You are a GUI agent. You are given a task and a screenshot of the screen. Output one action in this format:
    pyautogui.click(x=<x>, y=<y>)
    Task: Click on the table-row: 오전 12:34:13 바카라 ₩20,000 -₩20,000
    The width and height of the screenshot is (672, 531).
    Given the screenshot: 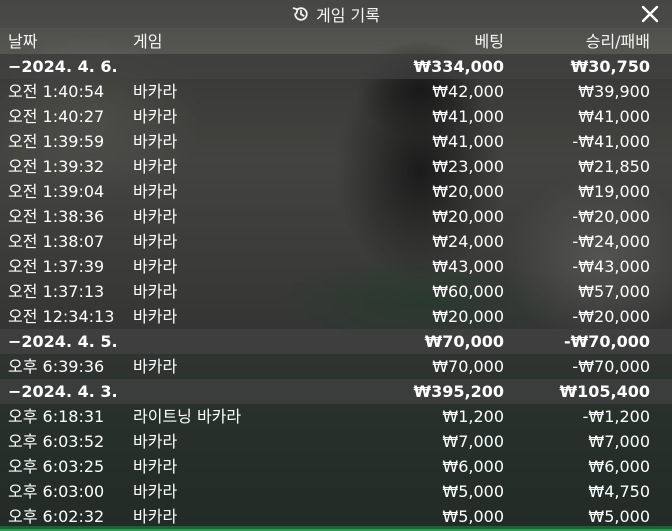 What is the action you would take?
    pyautogui.click(x=336, y=316)
    